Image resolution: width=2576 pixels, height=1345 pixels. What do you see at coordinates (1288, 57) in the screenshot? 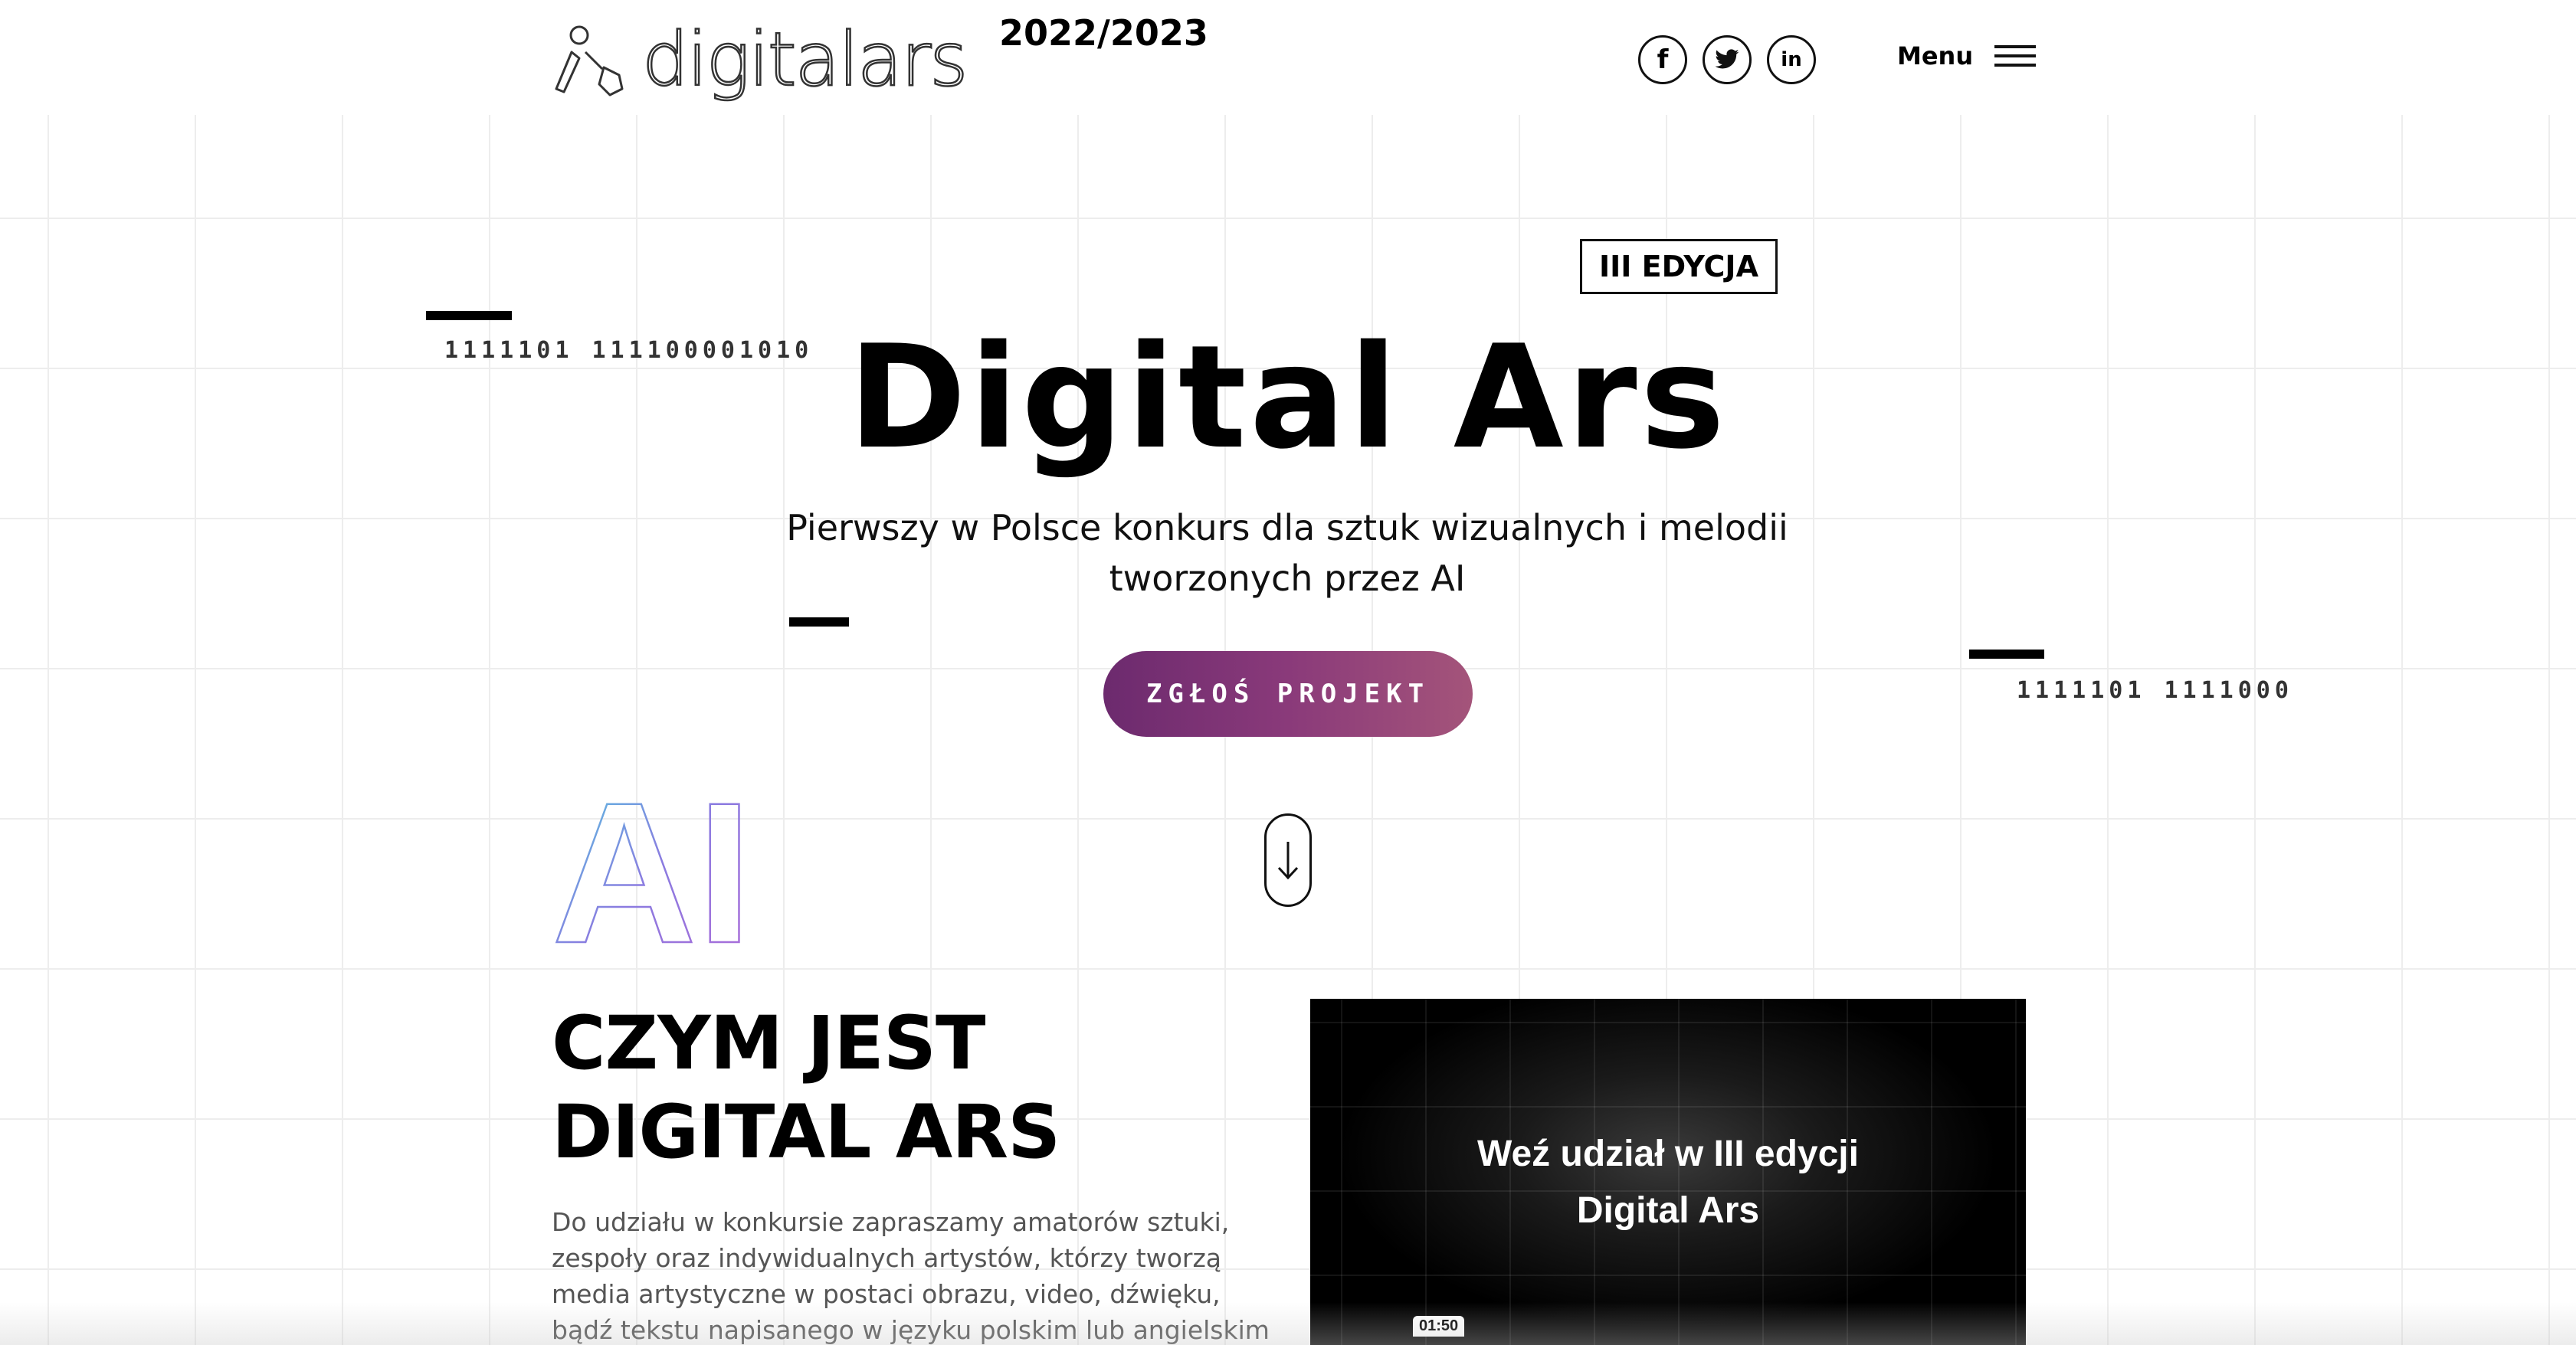
I see `site-header: digitalars 2022/2023 f in Menu` at bounding box center [1288, 57].